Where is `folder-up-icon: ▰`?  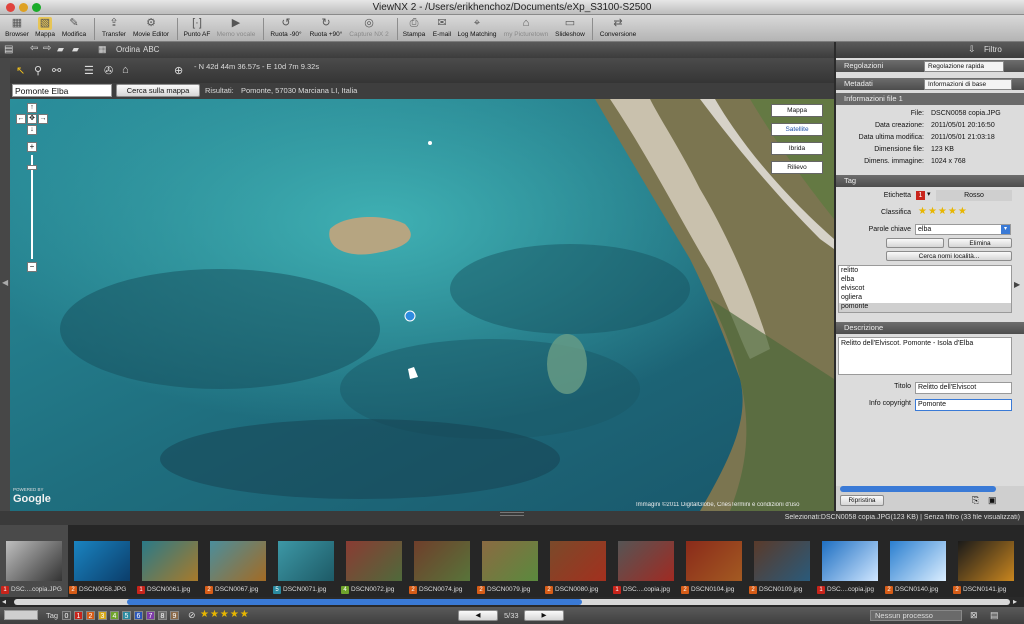 folder-up-icon: ▰ is located at coordinates (75, 49).